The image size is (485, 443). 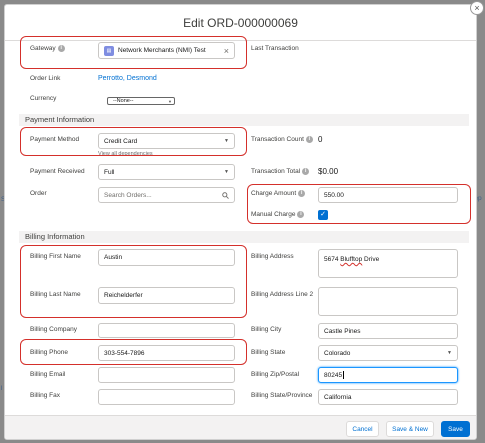 What do you see at coordinates (477, 8) in the screenshot?
I see `close-icon: ×` at bounding box center [477, 8].